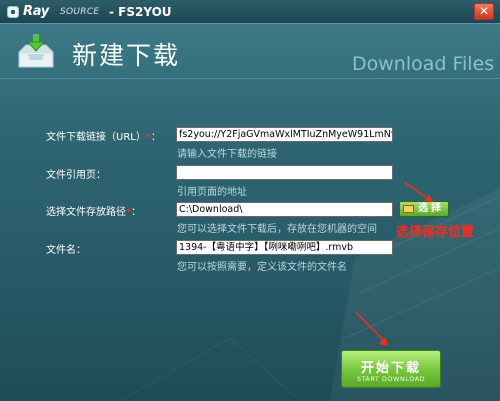 Image resolution: width=500 pixels, height=401 pixels. I want to click on start-download-button: 开始下载 START DOWNLOAD, so click(391, 369).